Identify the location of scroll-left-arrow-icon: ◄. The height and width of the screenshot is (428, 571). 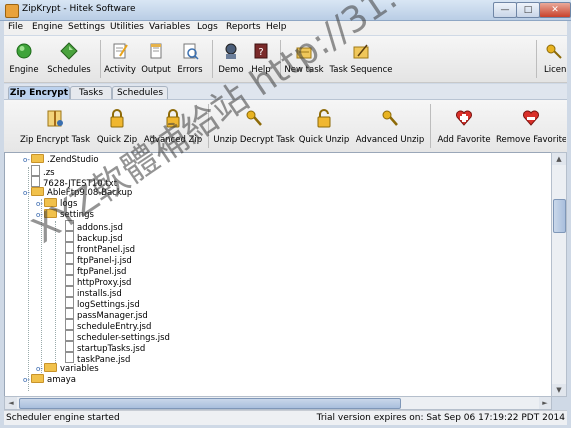
(11, 403).